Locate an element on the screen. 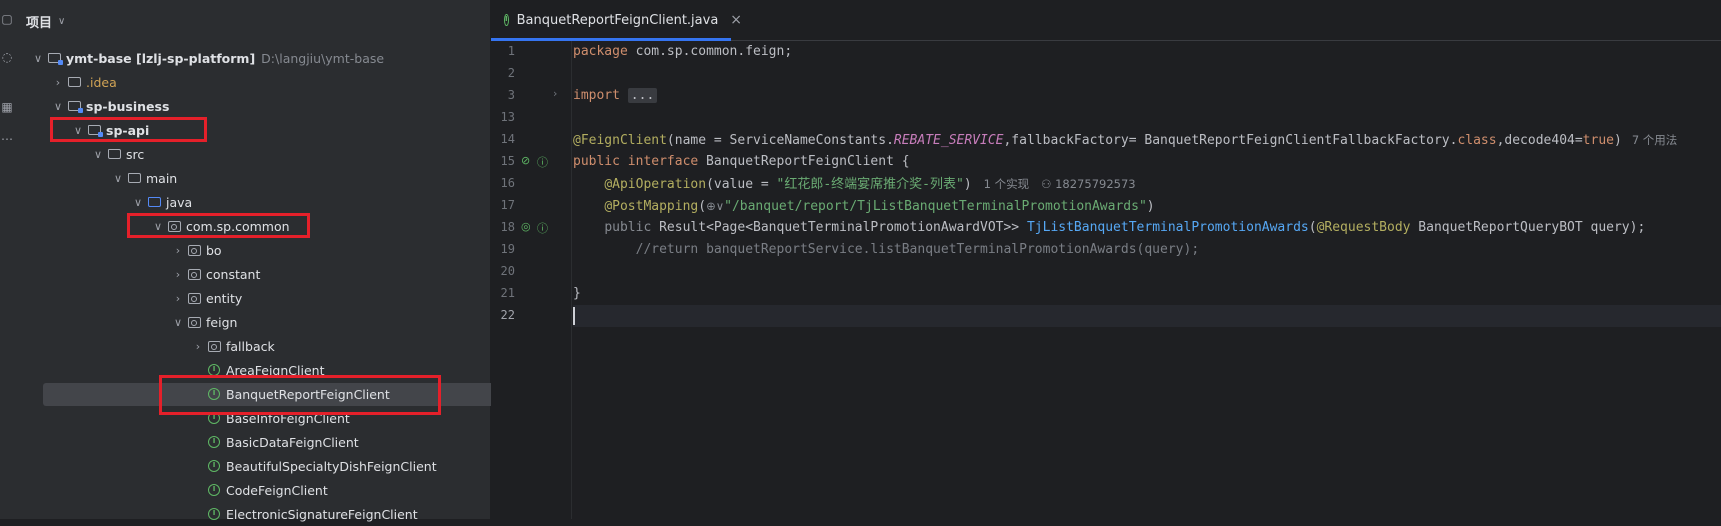  code-text: com.sp.common.feign; is located at coordinates (710, 51).